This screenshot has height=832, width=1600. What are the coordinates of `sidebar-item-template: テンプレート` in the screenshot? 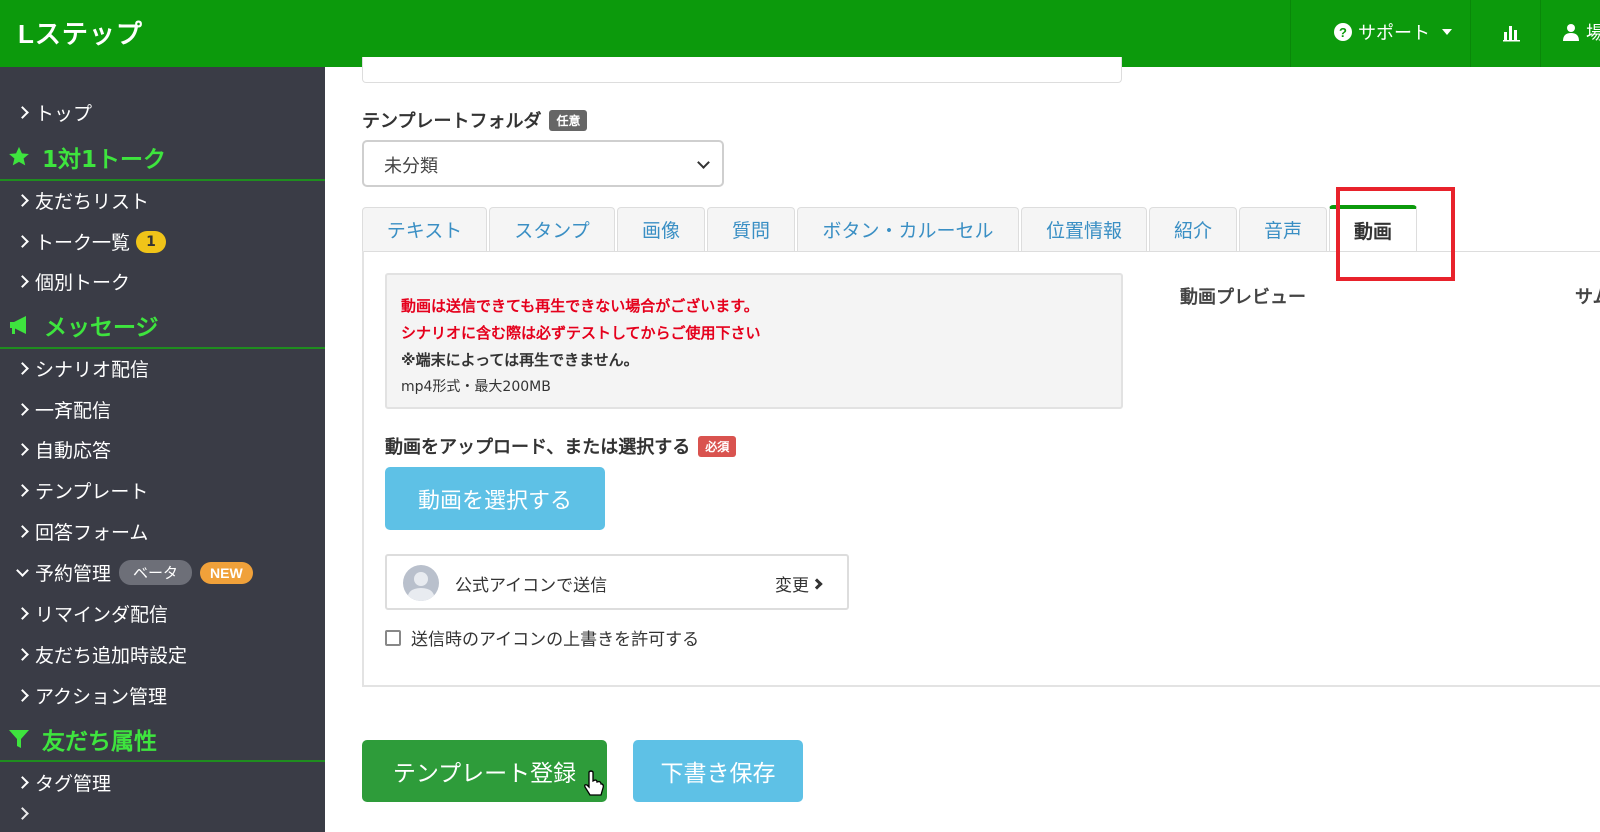 It's located at (82, 490).